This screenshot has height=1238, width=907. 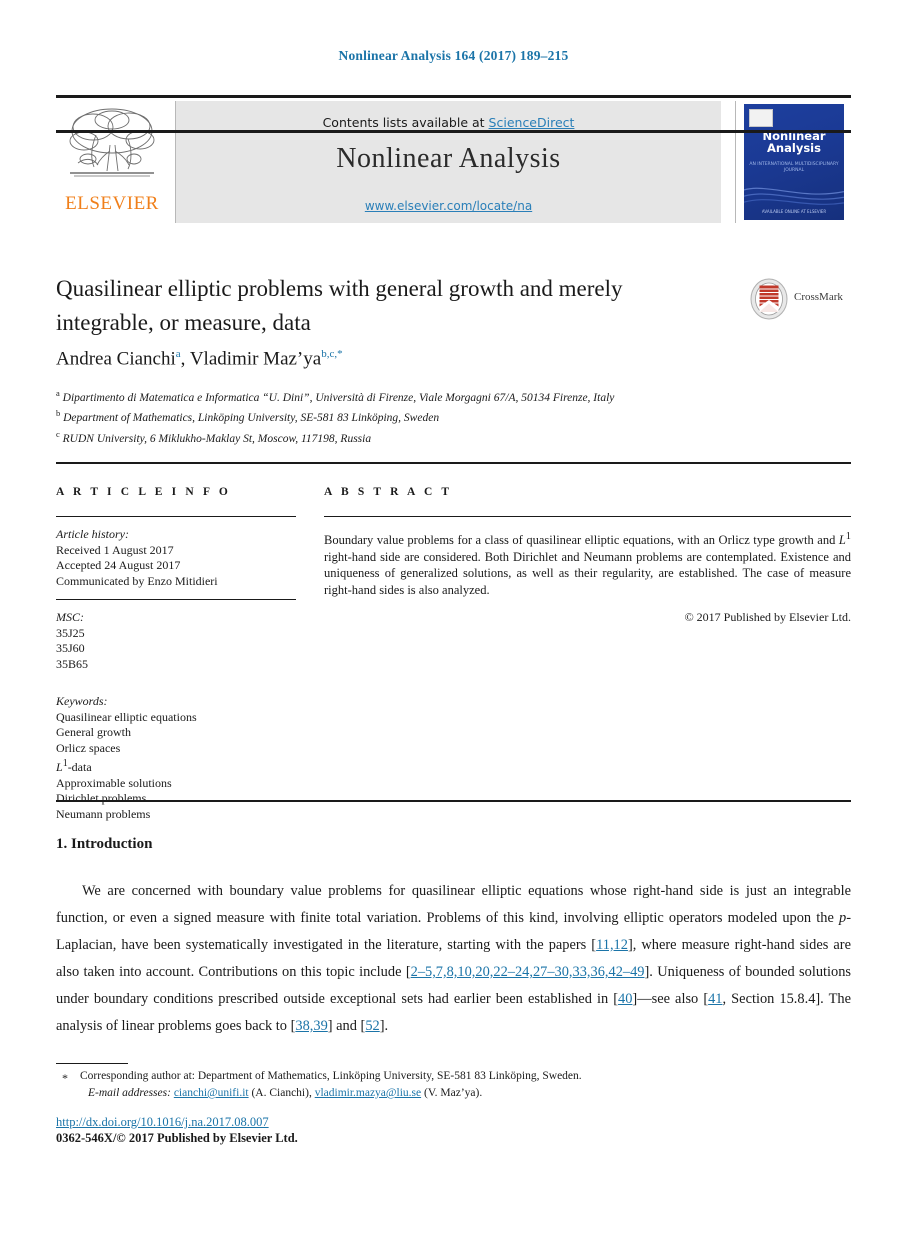 I want to click on keyword-item: L1-data, so click(x=74, y=766).